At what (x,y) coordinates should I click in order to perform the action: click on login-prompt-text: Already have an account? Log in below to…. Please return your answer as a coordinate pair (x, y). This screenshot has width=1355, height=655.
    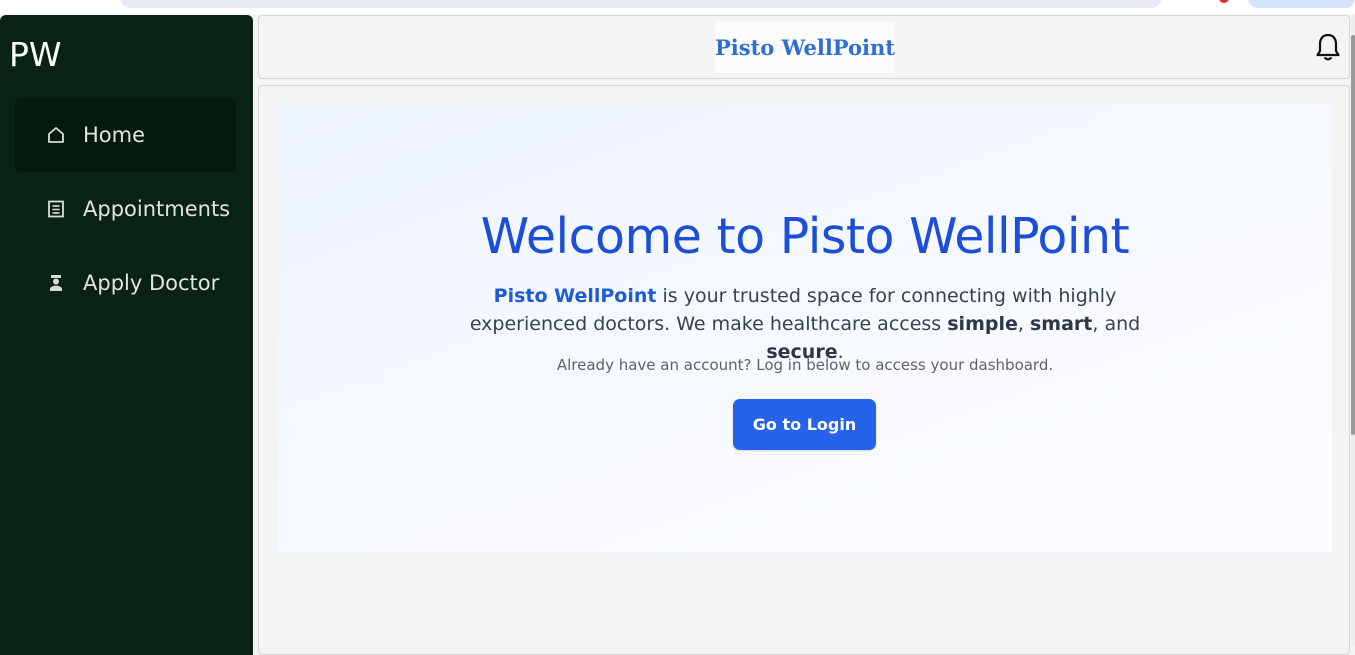
    Looking at the image, I should click on (805, 365).